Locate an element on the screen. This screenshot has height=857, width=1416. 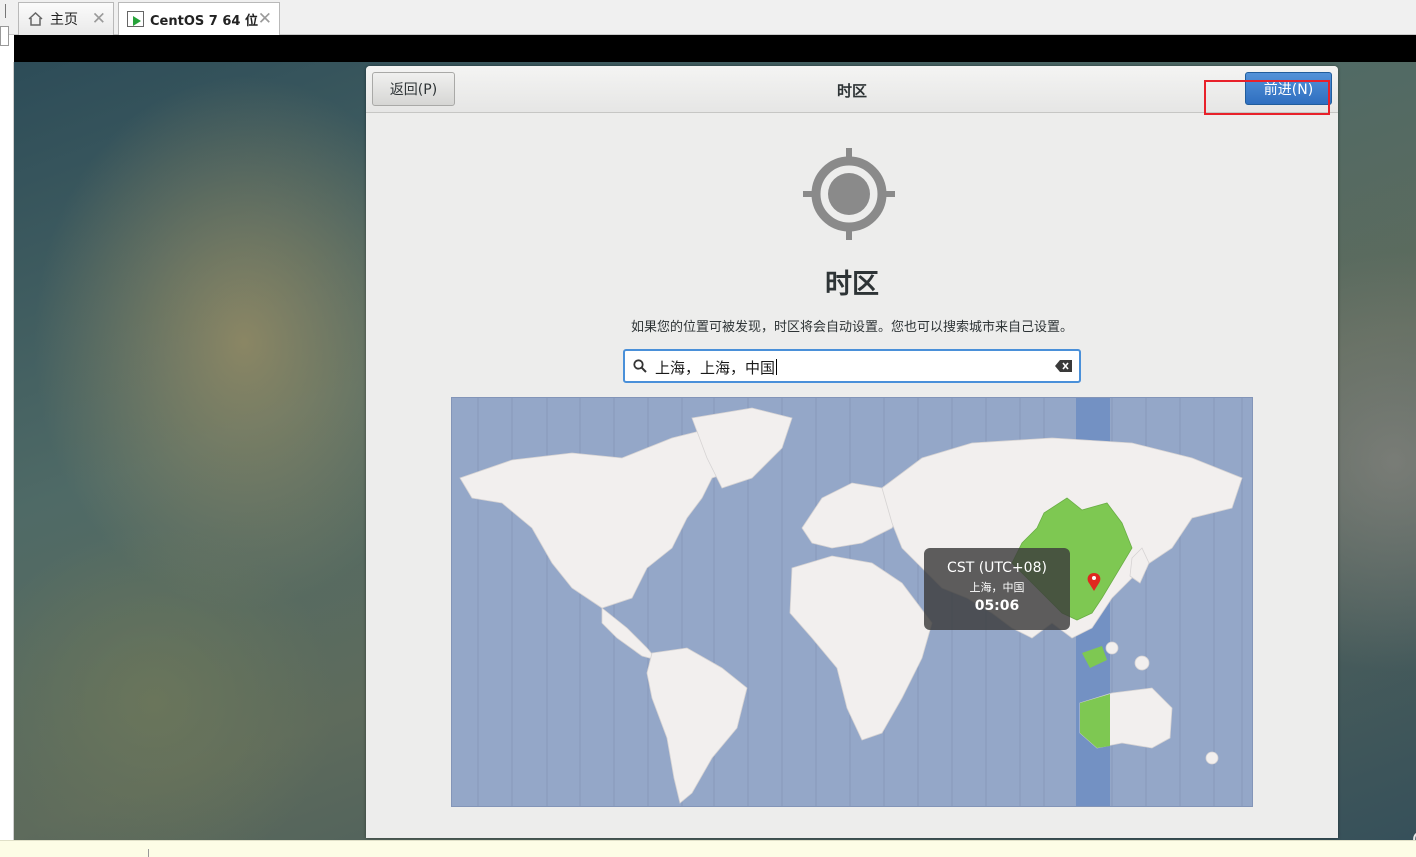
left-panel-edge is located at coordinates (7, 451).